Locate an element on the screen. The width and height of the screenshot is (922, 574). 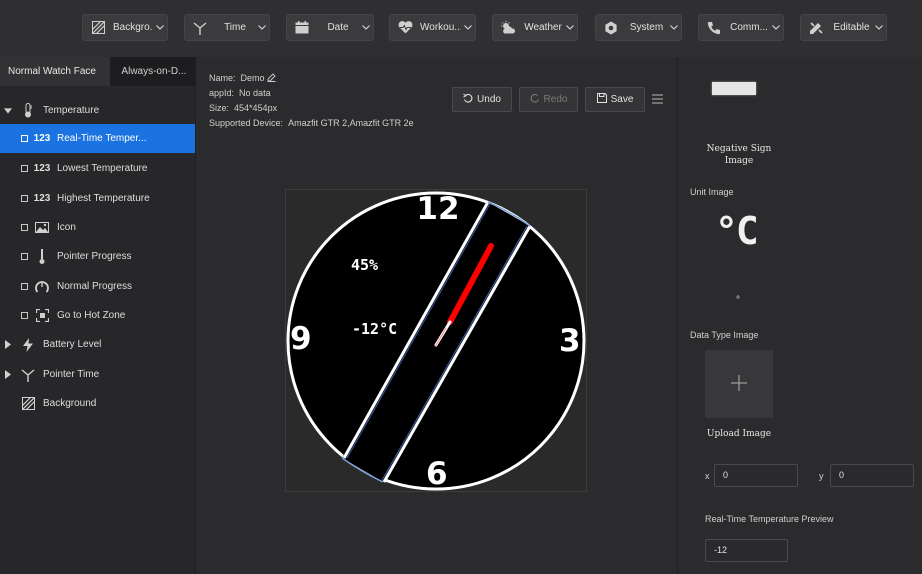
tree-group-label: Temperature is located at coordinates (71, 110).